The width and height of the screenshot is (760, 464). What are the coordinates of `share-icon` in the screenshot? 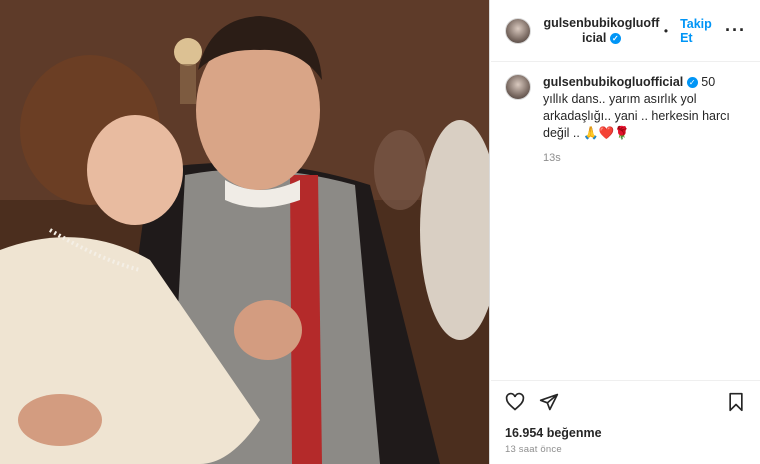 It's located at (549, 402).